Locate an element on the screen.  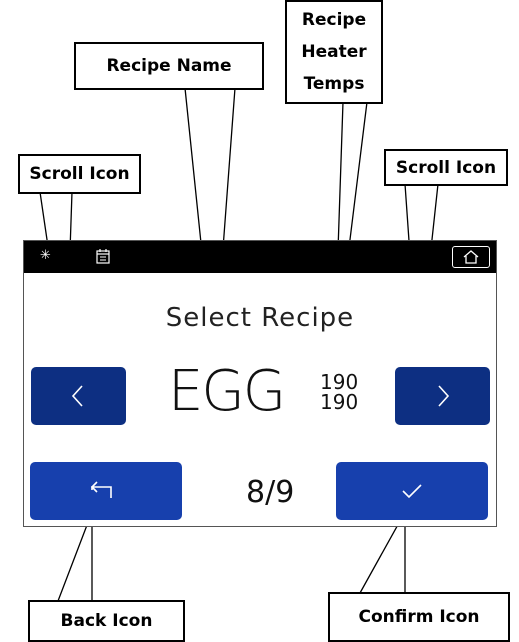
scroll-left-button is located at coordinates (78, 396).